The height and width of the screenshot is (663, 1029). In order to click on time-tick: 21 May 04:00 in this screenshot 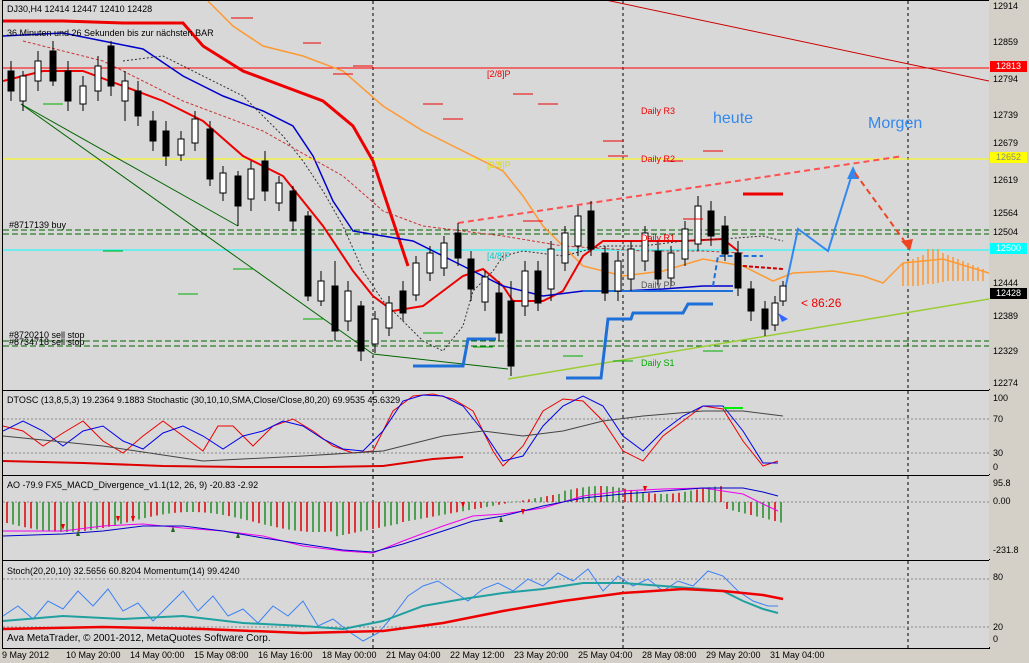, I will do `click(413, 655)`.